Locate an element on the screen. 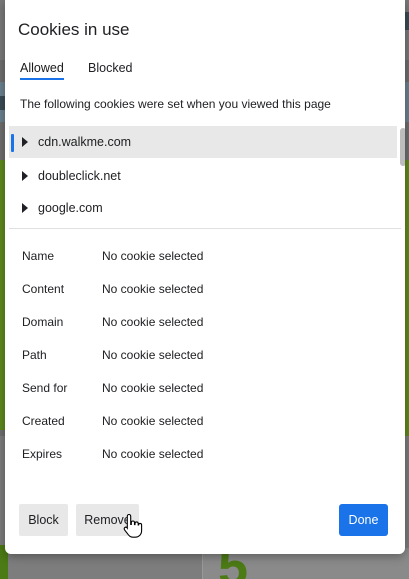  detail-row-path: Path No cookie selected is located at coordinates (207, 353).